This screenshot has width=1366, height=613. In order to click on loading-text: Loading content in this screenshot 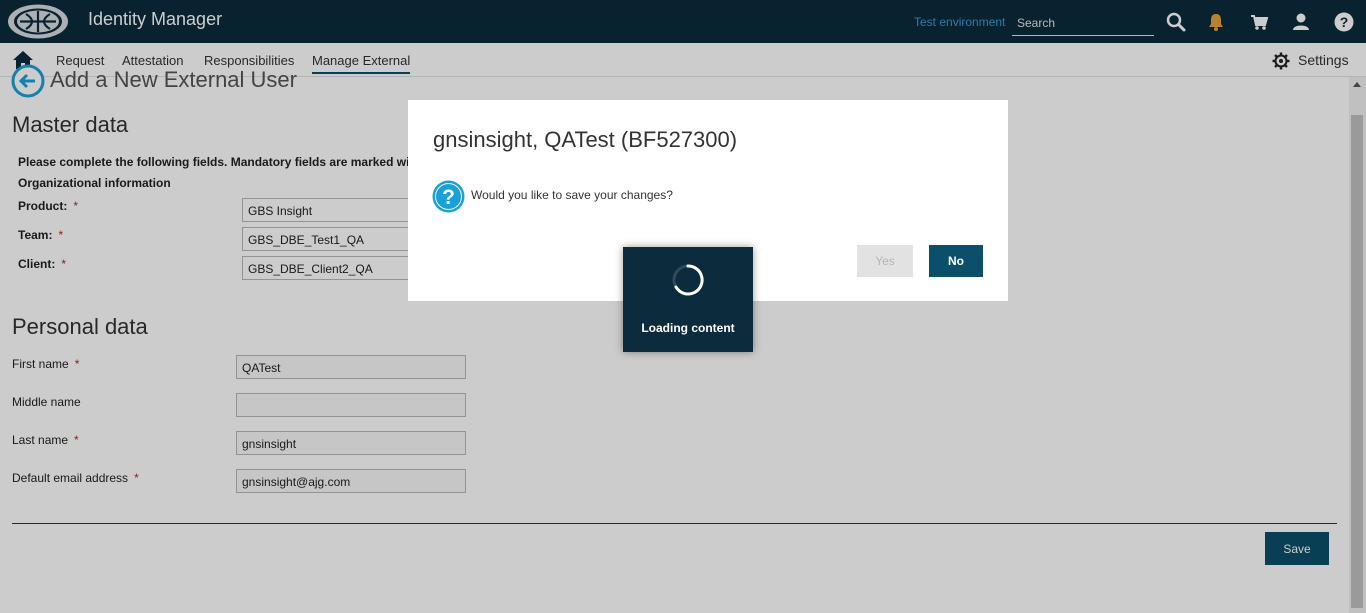, I will do `click(688, 328)`.